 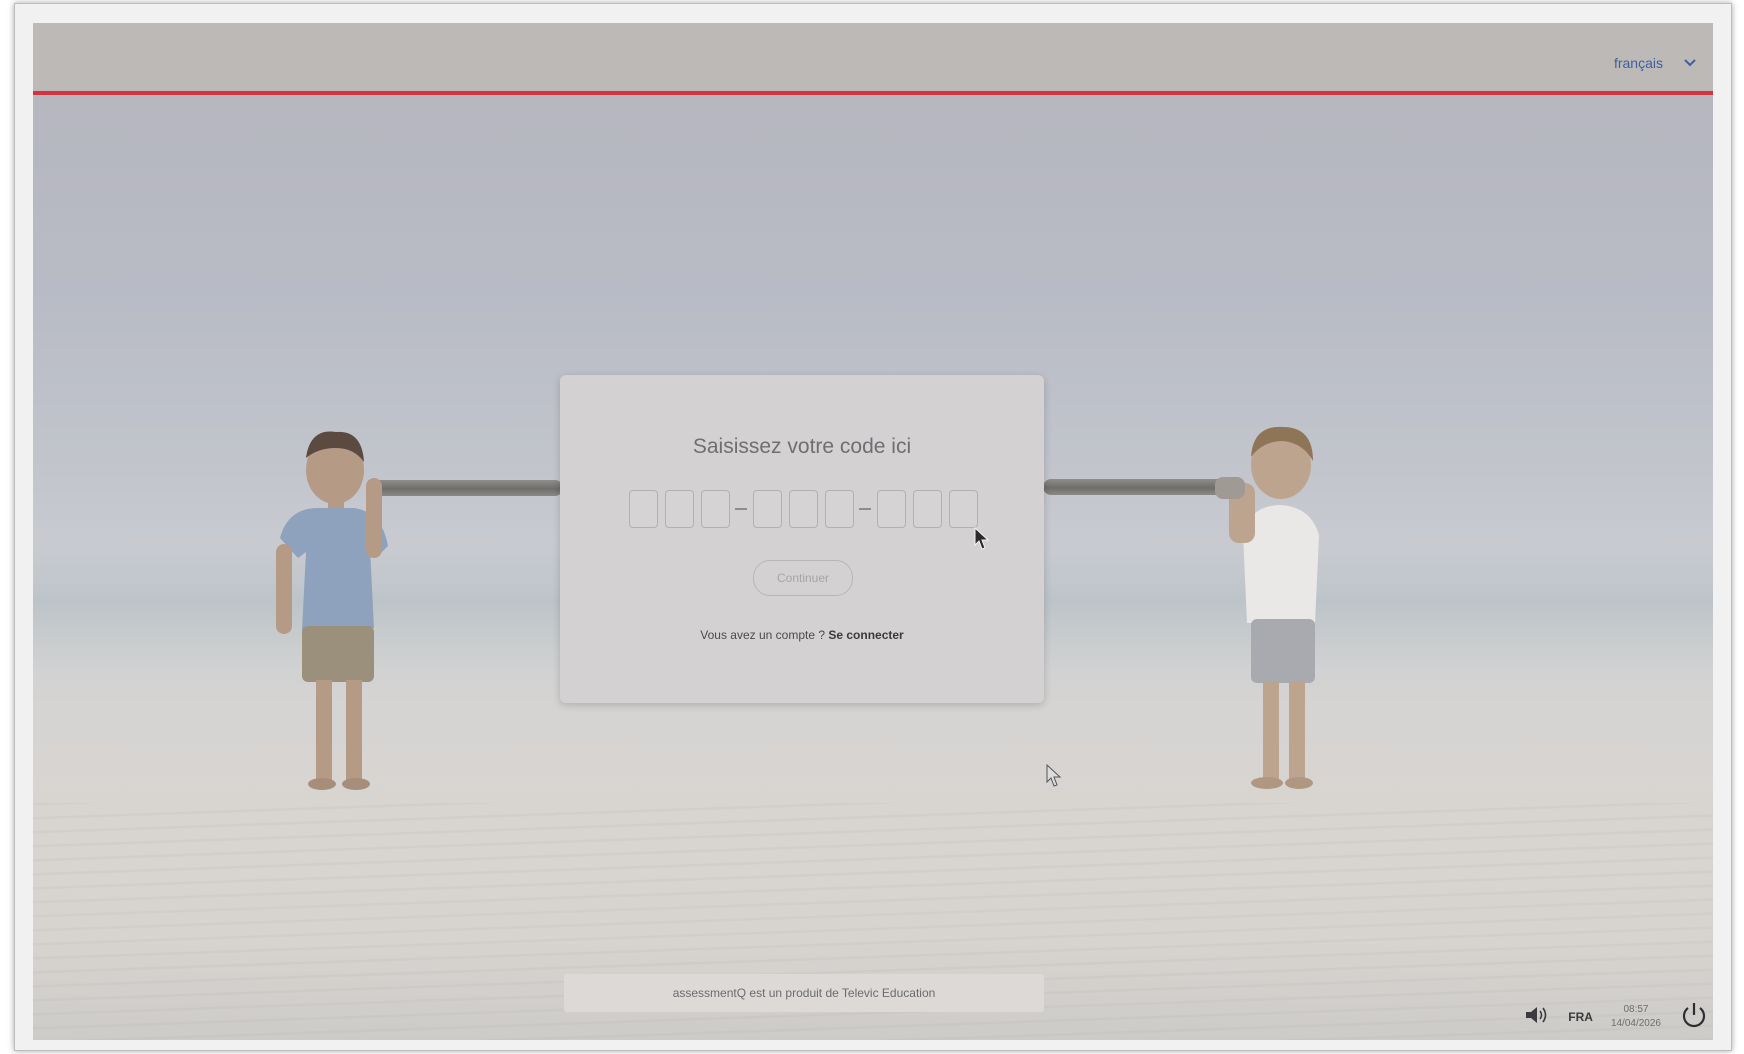 I want to click on top-bar: français, so click(x=873, y=57).